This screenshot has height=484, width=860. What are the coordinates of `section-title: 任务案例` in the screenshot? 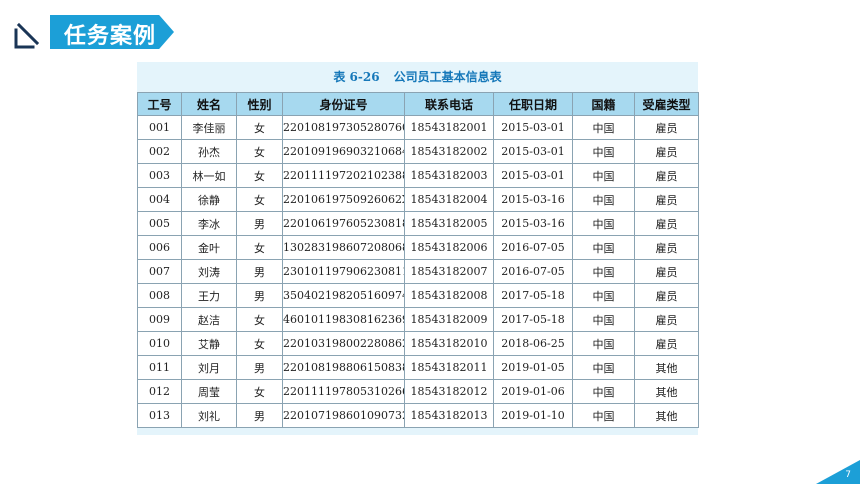 It's located at (110, 36).